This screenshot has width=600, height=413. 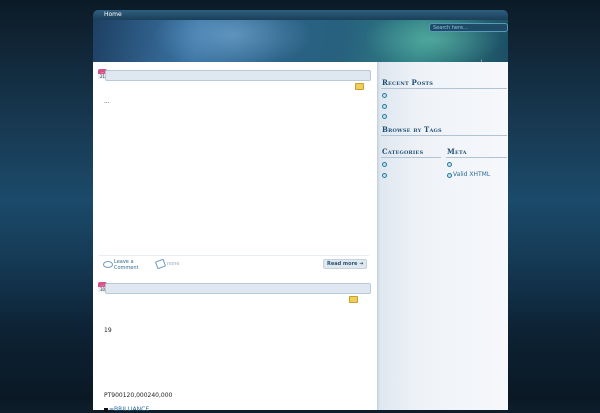 I want to click on search-input, so click(x=468, y=27).